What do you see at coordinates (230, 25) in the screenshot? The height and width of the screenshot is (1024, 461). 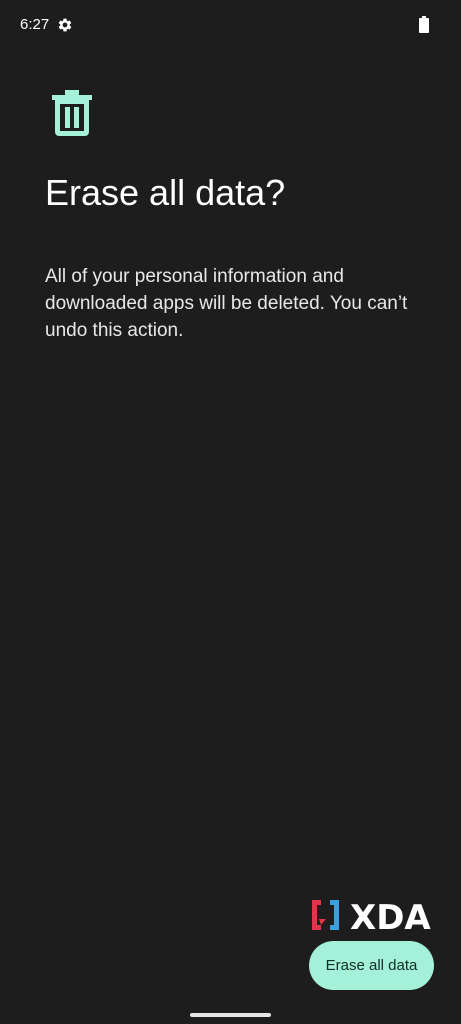 I see `status-bar: 6:27` at bounding box center [230, 25].